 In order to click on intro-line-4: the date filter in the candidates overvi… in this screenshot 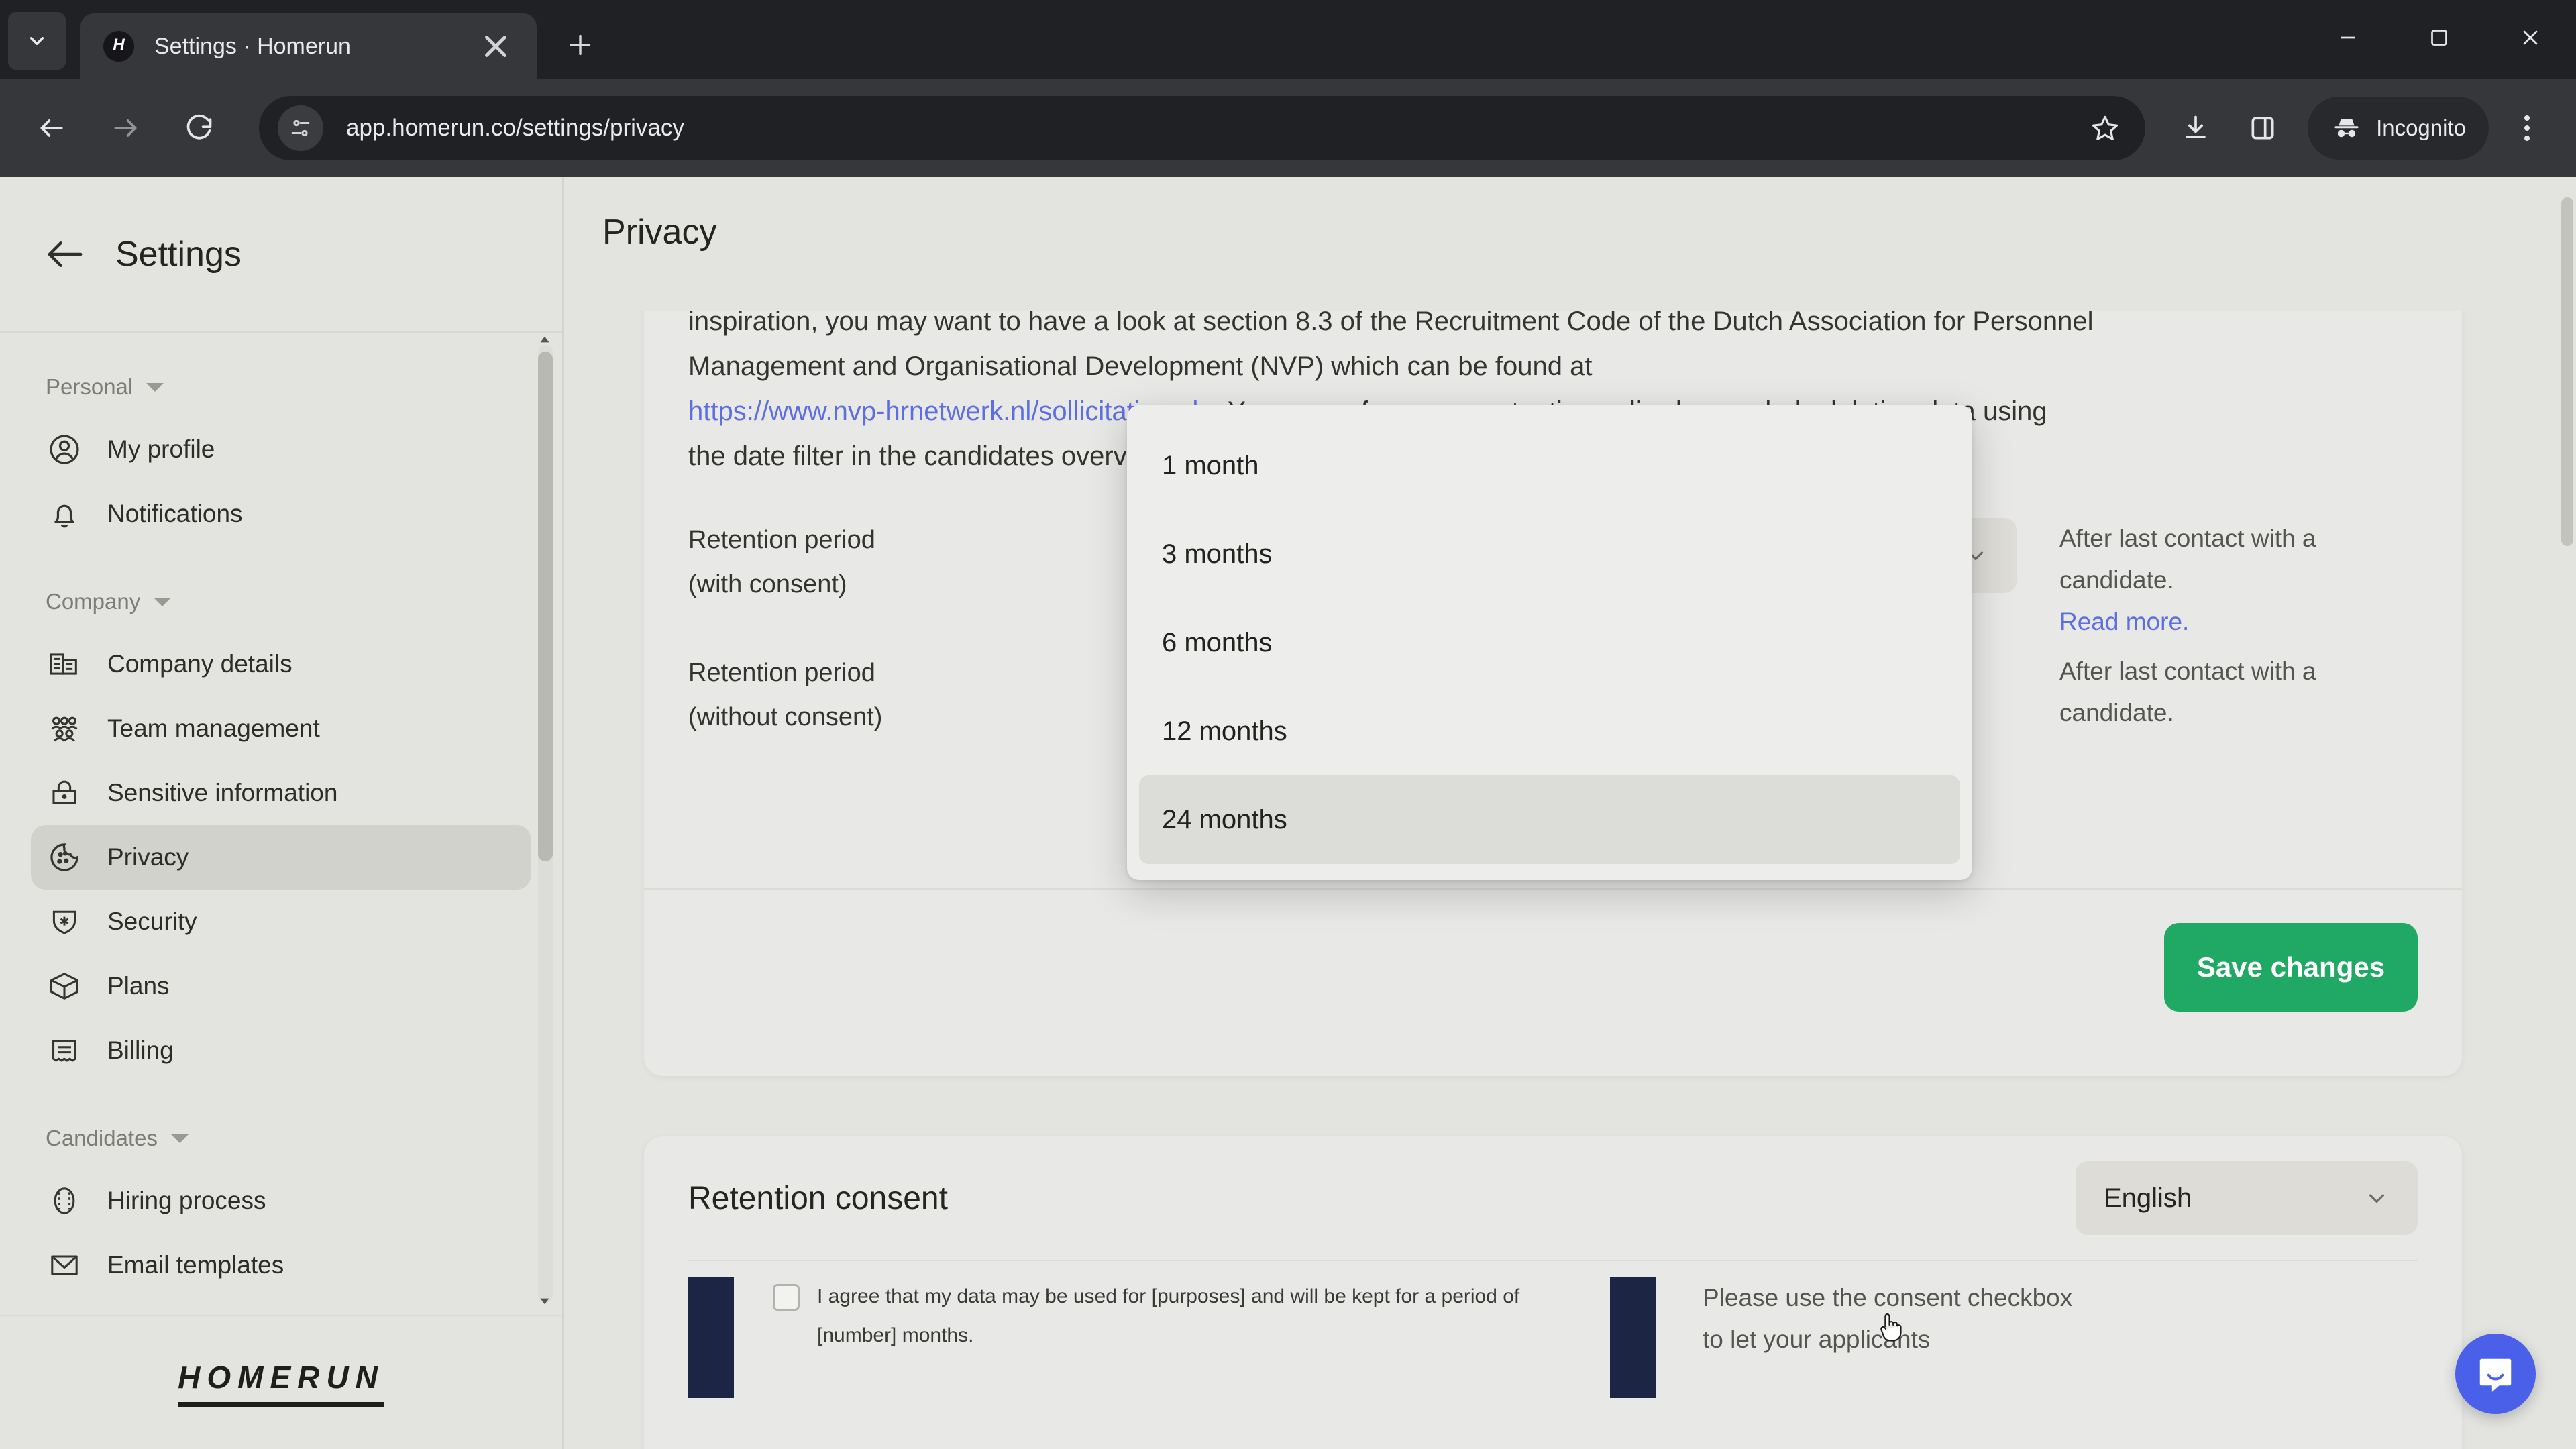, I will do `click(930, 456)`.